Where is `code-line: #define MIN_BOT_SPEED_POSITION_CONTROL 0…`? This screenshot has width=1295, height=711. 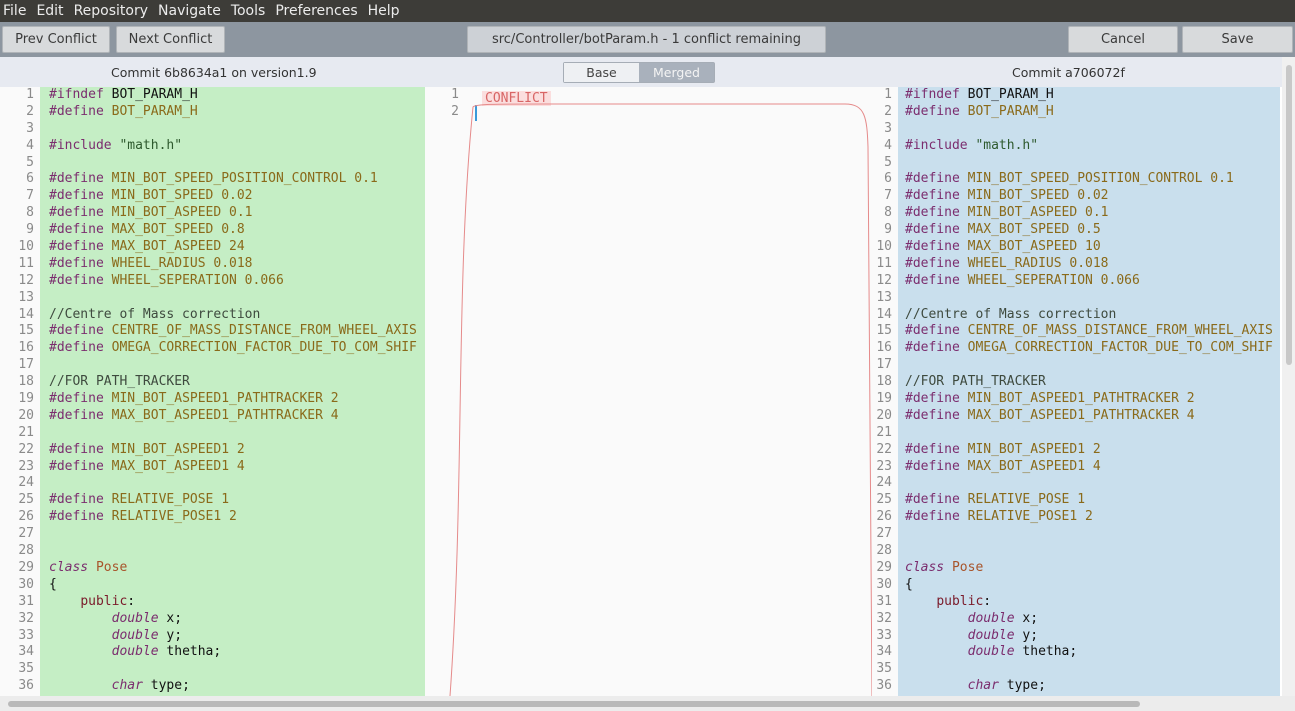
code-line: #define MIN_BOT_SPEED_POSITION_CONTROL 0… is located at coordinates (237, 179).